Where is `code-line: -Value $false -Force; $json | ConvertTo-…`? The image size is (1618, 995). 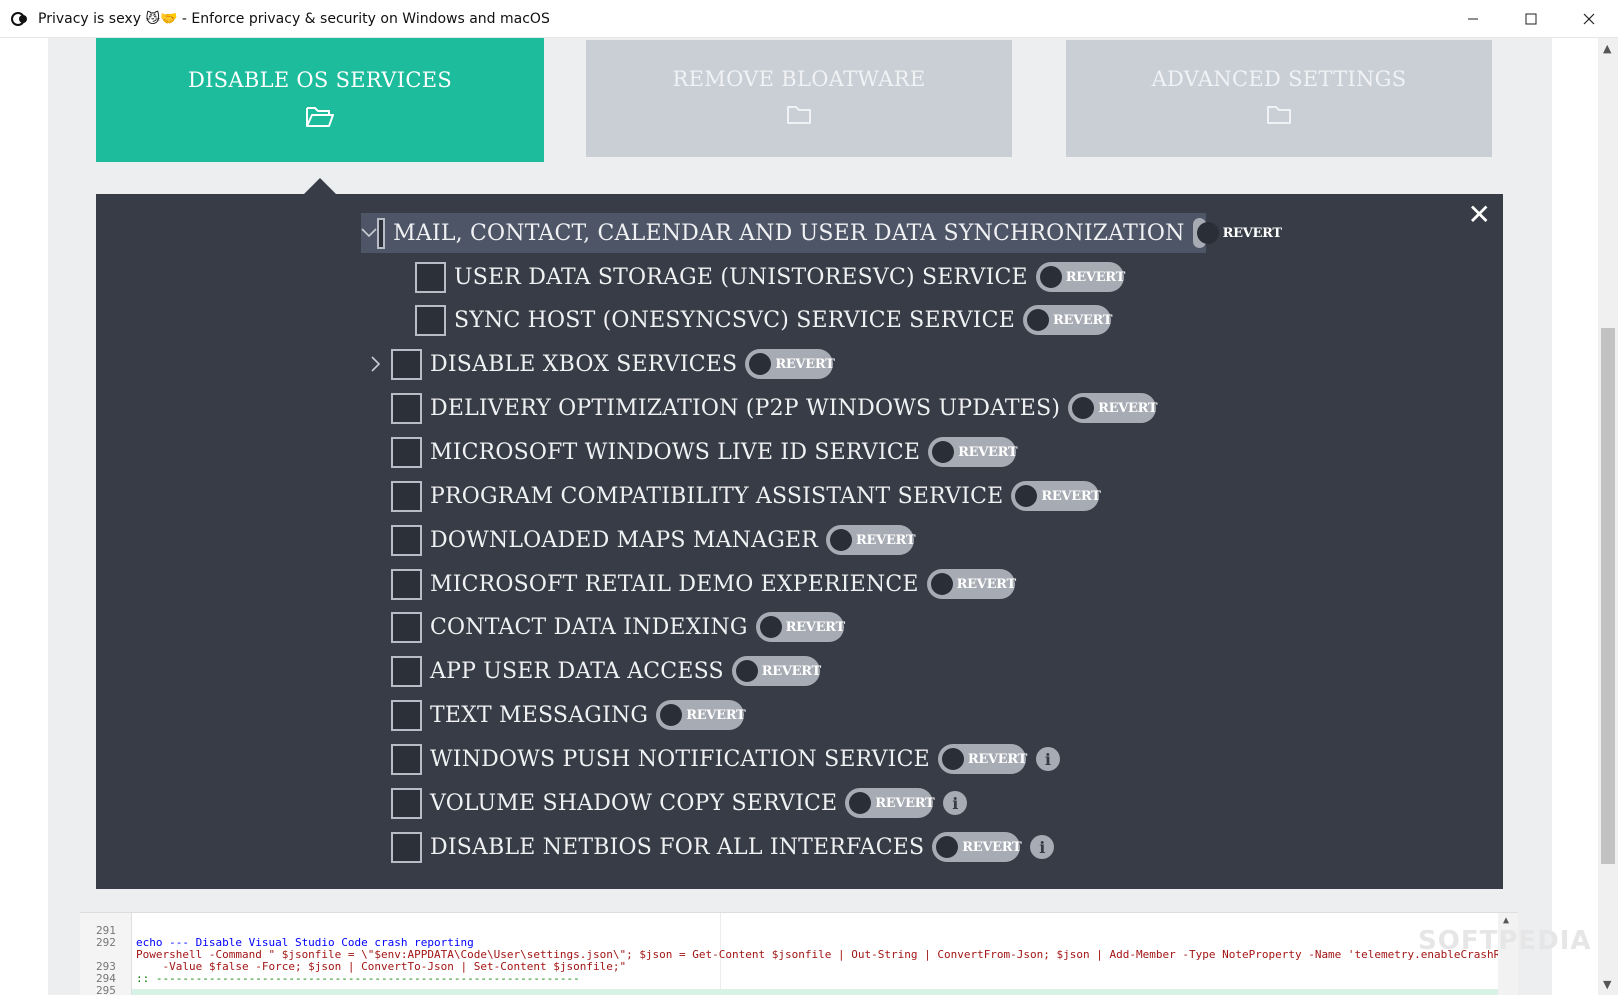 code-line: -Value $false -Force; $json | ConvertTo-… is located at coordinates (353, 955).